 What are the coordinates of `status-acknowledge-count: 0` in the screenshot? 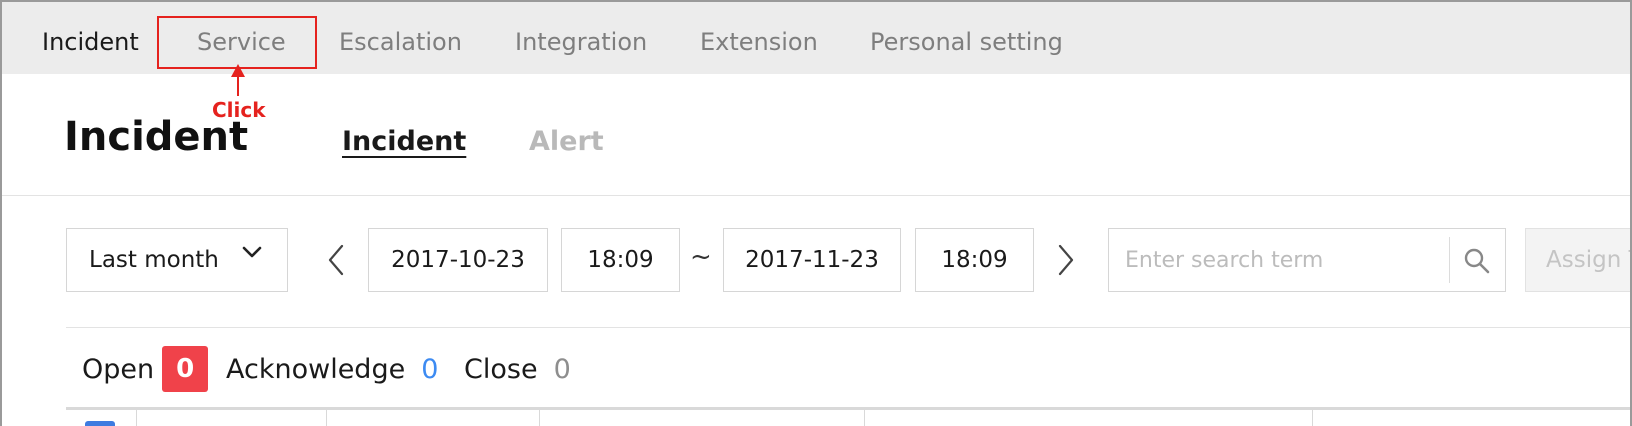 It's located at (430, 369).